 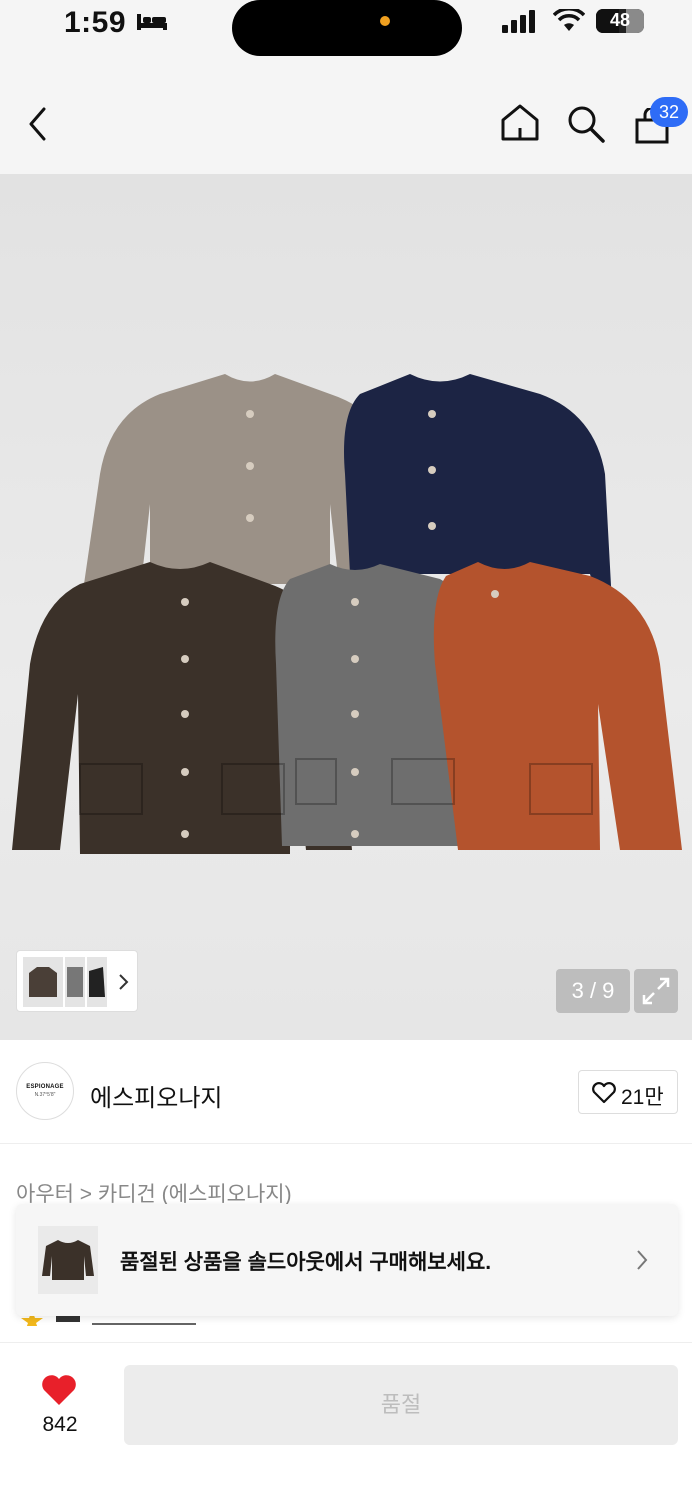 I want to click on thumbnail-strip, so click(x=77, y=981).